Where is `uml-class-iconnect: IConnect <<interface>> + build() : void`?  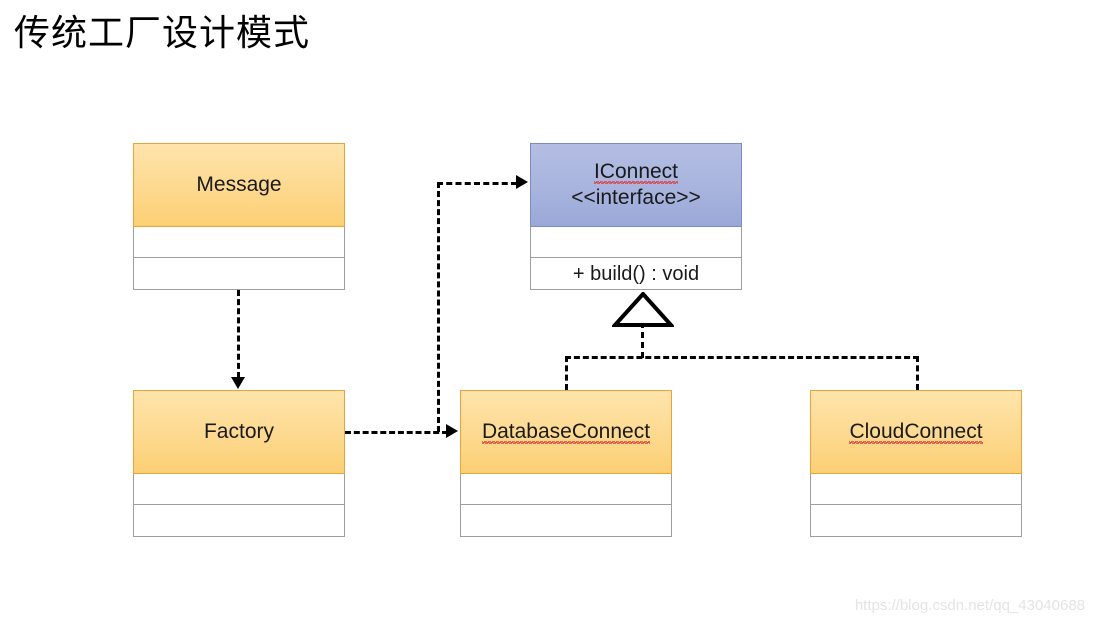 uml-class-iconnect: IConnect <<interface>> + build() : void is located at coordinates (636, 216).